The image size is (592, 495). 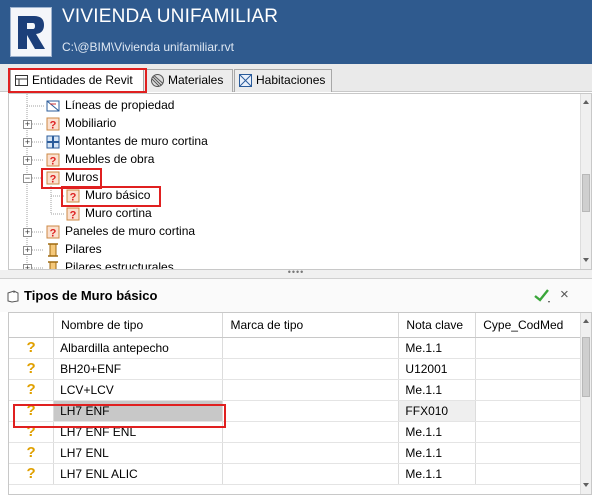 I want to click on type-name-cell: LCV+LCV, so click(x=138, y=390).